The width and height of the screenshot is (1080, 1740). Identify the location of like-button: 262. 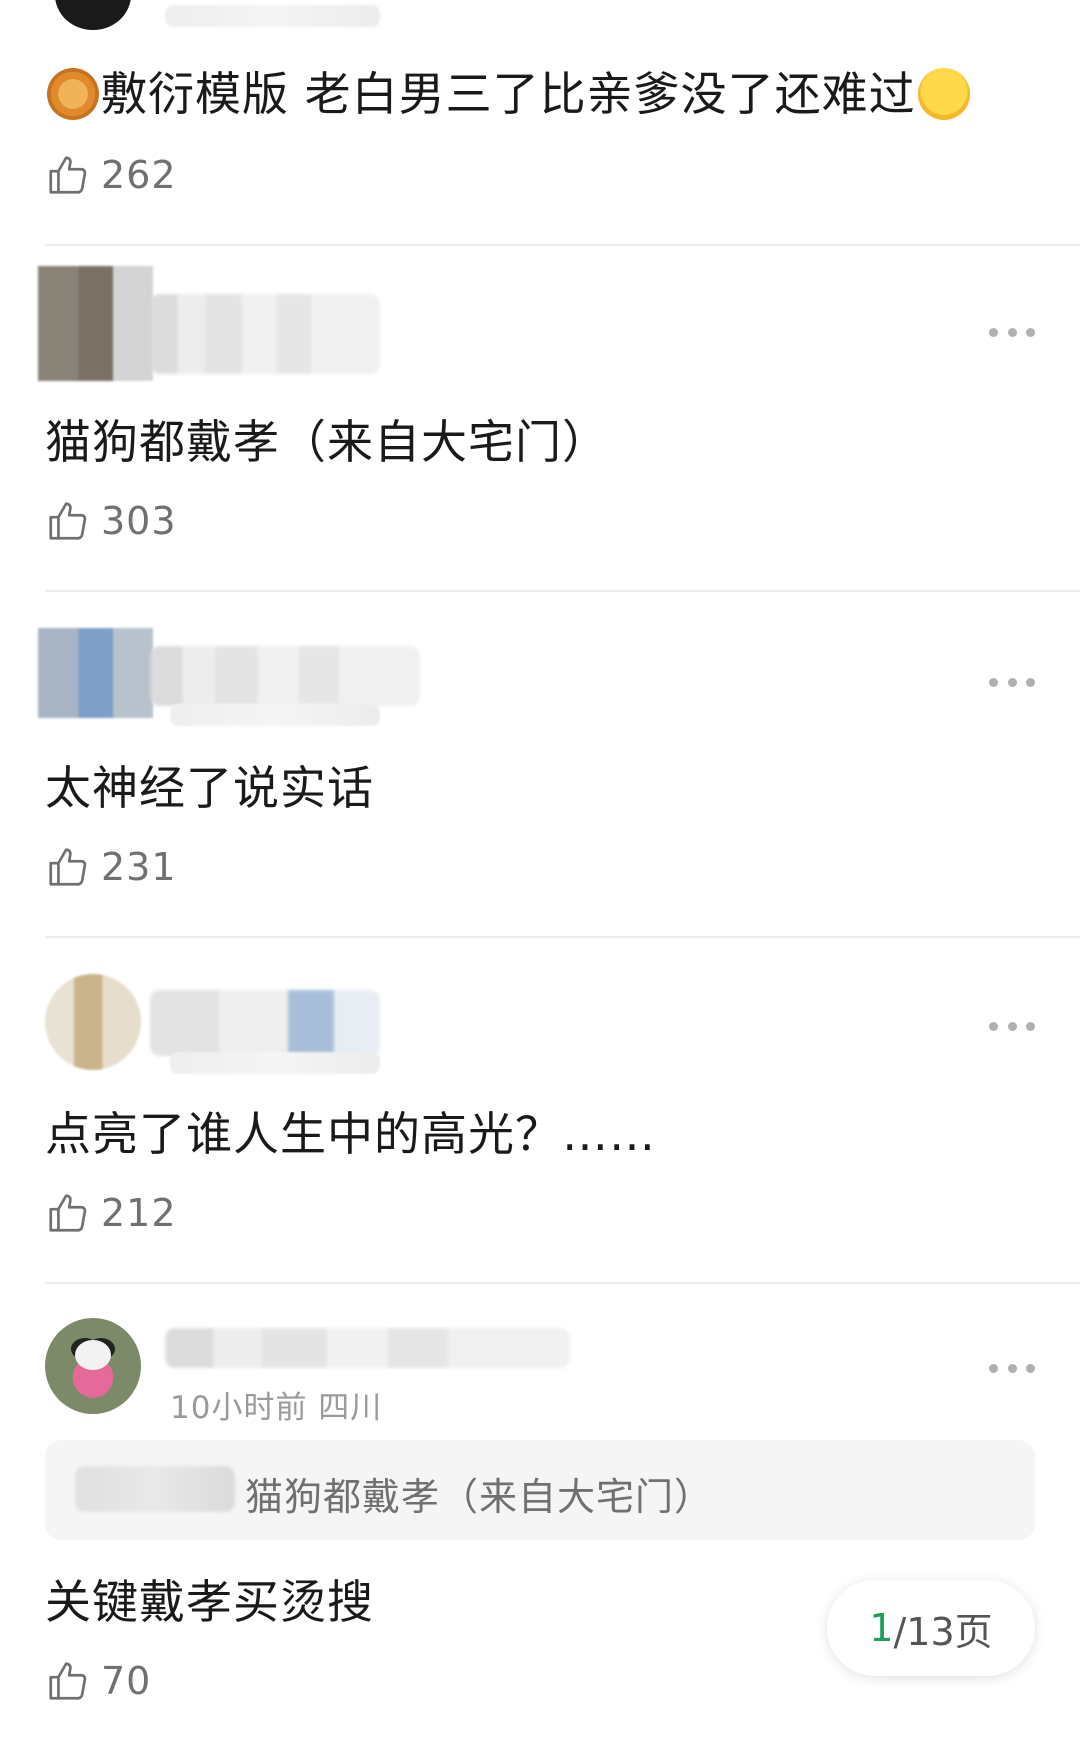
(111, 175).